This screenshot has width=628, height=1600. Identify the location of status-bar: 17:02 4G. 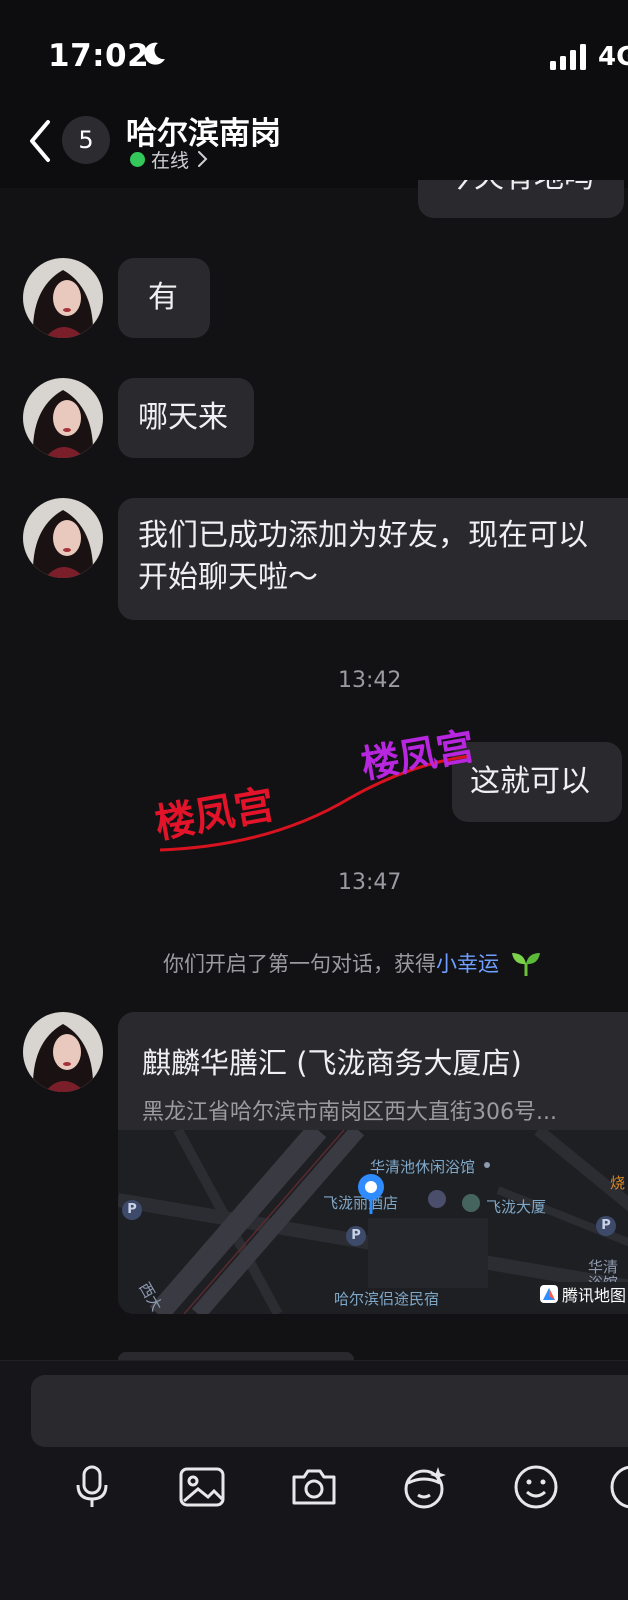
(314, 55).